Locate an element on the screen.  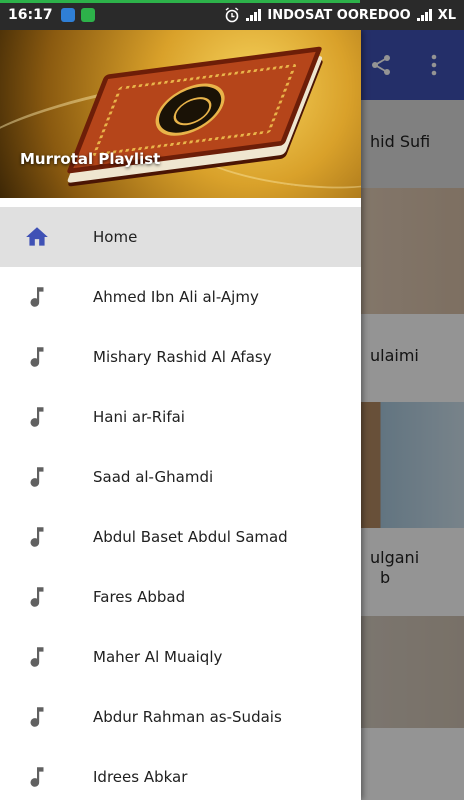
drawer-item-reciter: Abdur Rahman as-Sudais is located at coordinates (180, 717).